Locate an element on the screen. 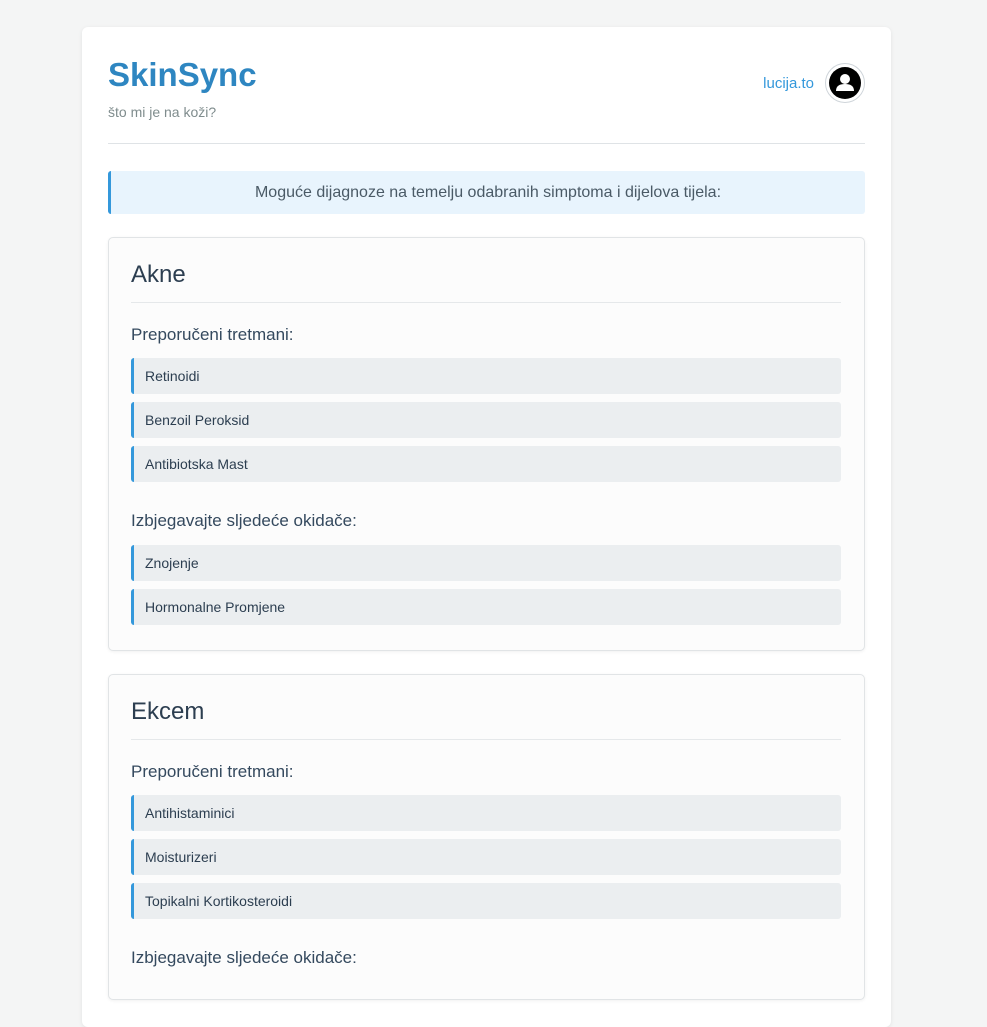 Image resolution: width=987 pixels, height=1027 pixels. treatment-item: Antibiotska Mast is located at coordinates (486, 464).